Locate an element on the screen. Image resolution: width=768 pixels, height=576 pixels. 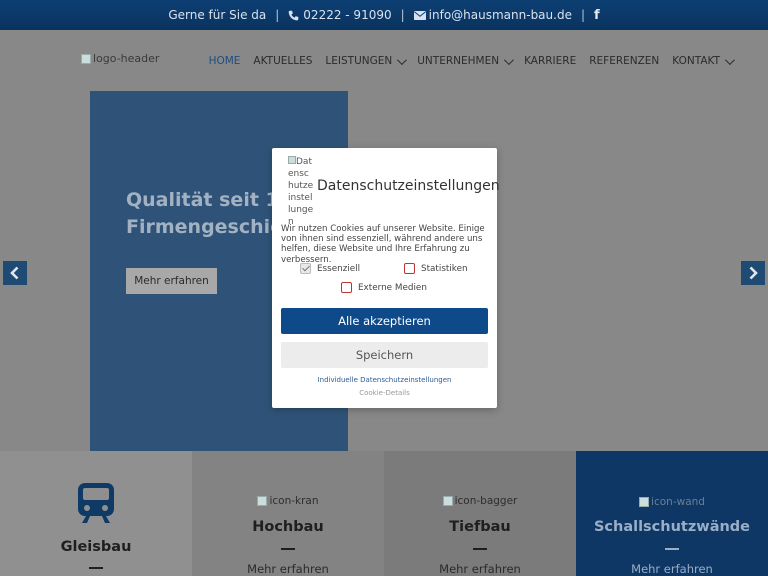
chevron-right-icon is located at coordinates (753, 273).